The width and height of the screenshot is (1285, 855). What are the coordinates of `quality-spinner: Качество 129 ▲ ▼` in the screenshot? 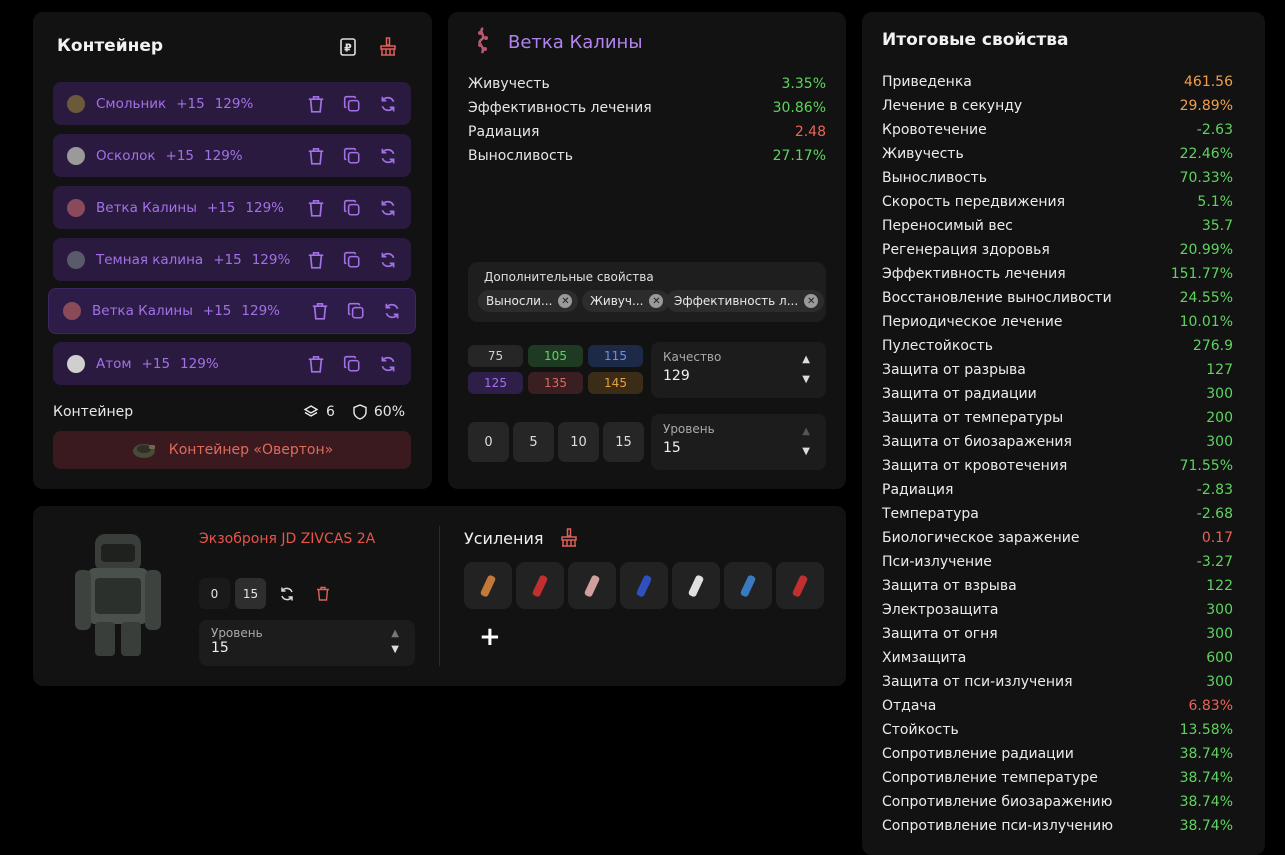 It's located at (738, 370).